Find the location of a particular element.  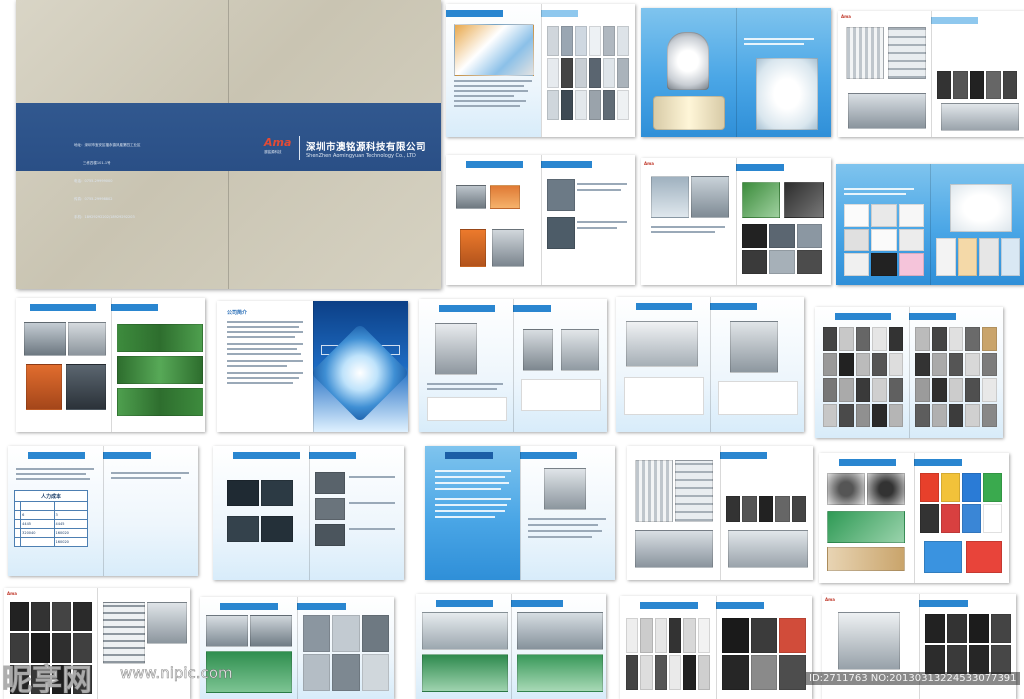

cart-photo is located at coordinates (167, 623).